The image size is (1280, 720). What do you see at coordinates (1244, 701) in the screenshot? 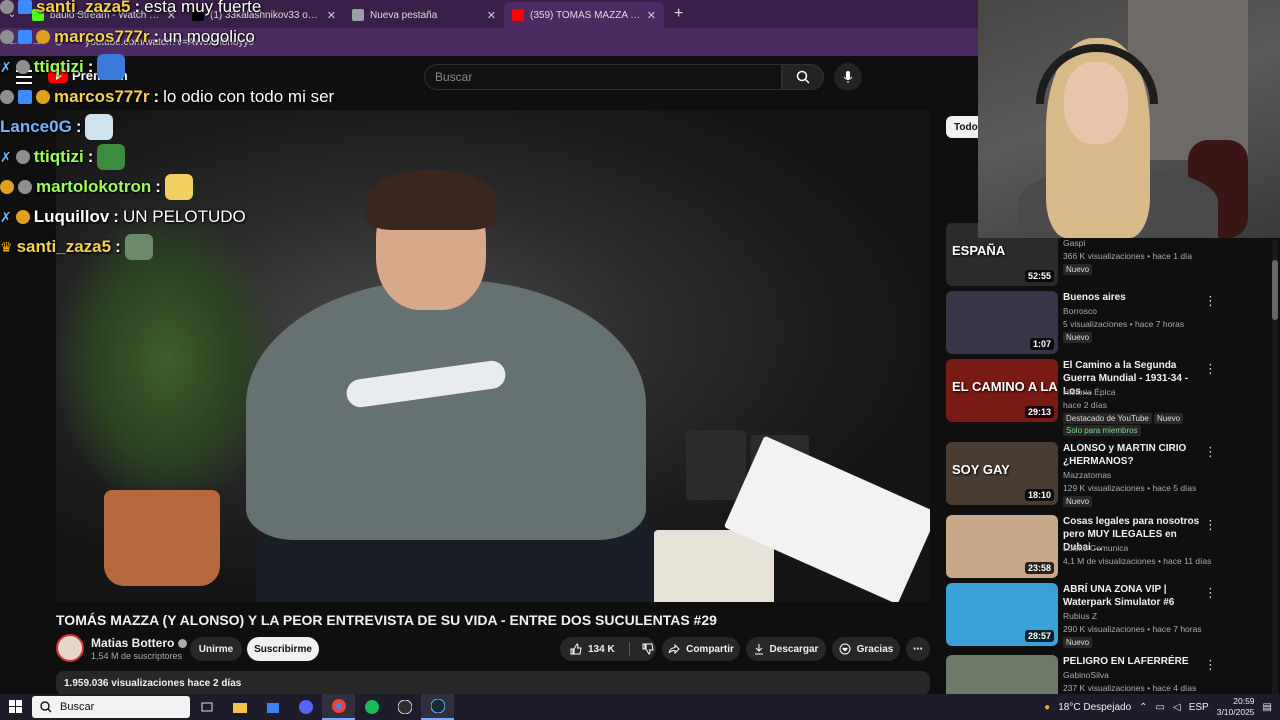
I see `clock-time: 20:59` at bounding box center [1244, 701].